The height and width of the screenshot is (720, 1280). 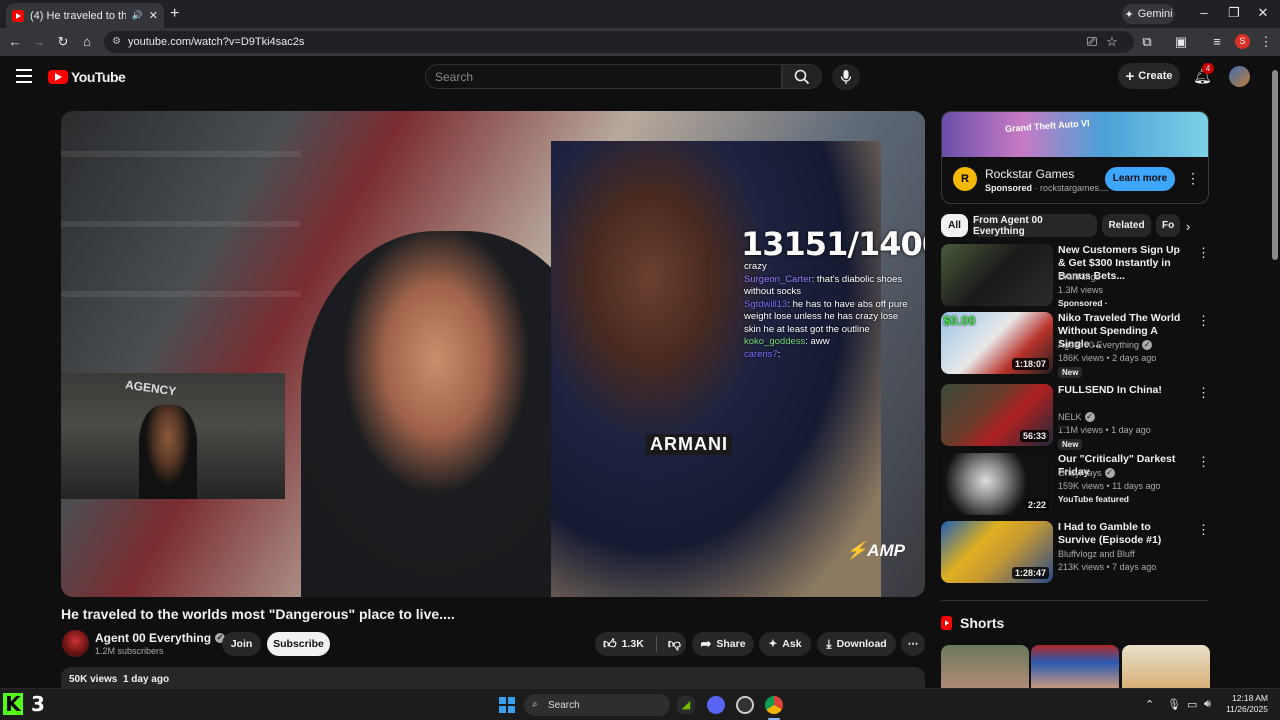 I want to click on description-box: 50K views 1 day ago, so click(x=493, y=677).